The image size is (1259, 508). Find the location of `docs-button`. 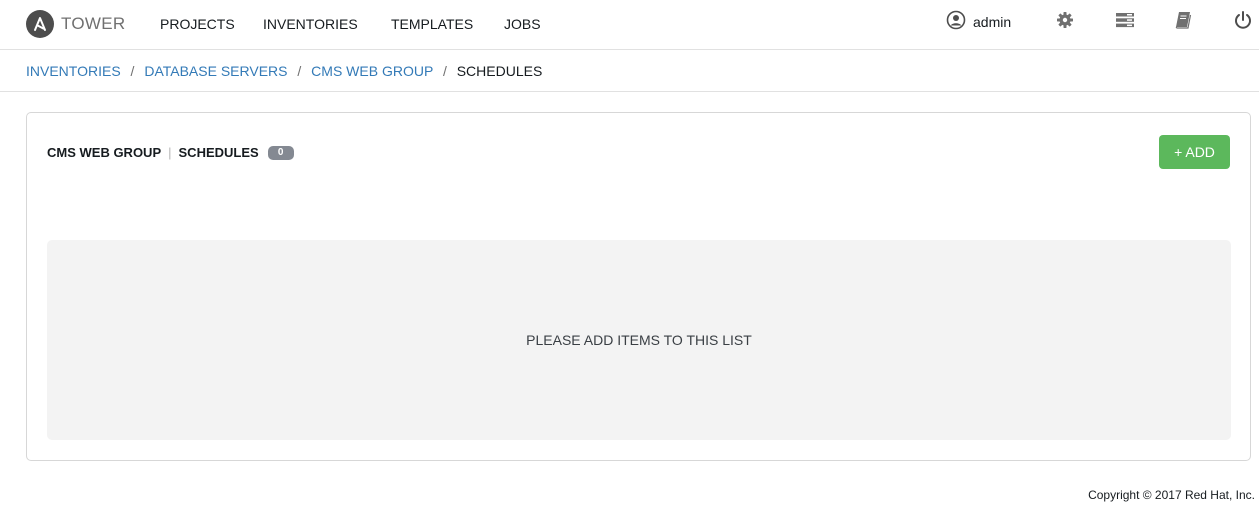

docs-button is located at coordinates (1183, 22).